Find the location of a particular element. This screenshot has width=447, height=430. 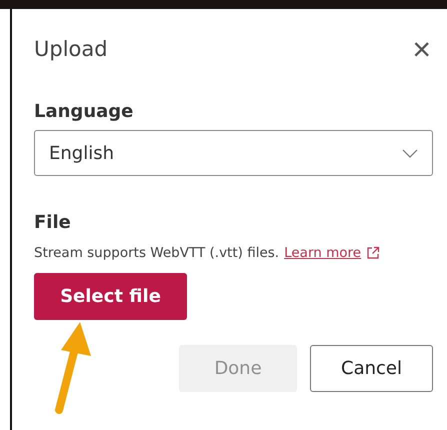

dialog-title: Upload is located at coordinates (71, 49).